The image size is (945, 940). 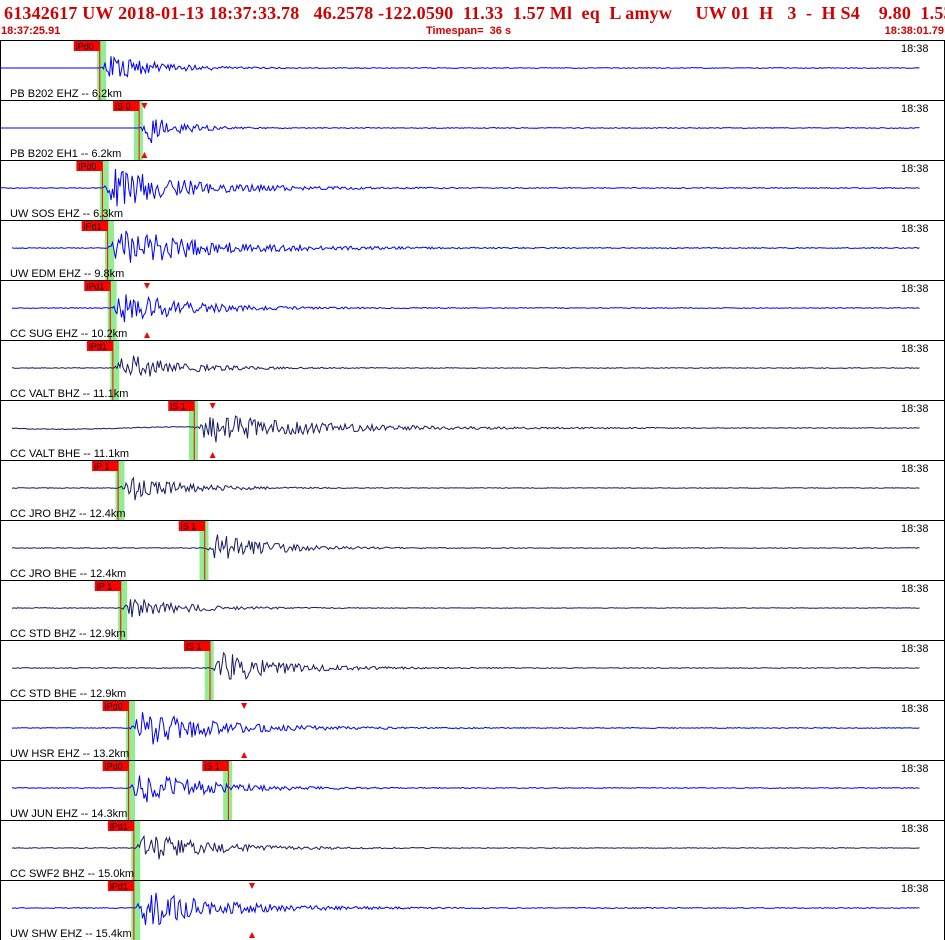 What do you see at coordinates (69, 394) in the screenshot?
I see `station-label: CC VALT BHZ -- 11.1km` at bounding box center [69, 394].